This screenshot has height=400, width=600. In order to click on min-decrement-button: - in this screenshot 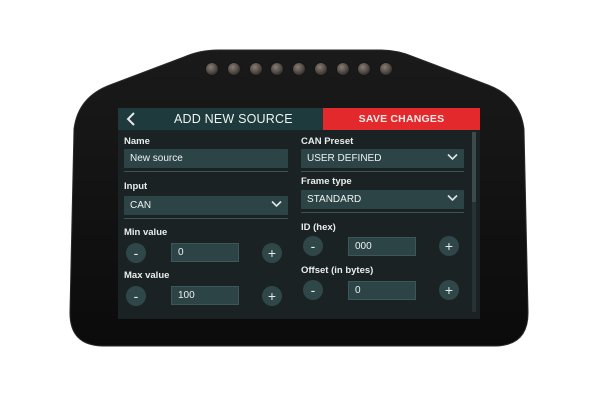, I will do `click(136, 253)`.